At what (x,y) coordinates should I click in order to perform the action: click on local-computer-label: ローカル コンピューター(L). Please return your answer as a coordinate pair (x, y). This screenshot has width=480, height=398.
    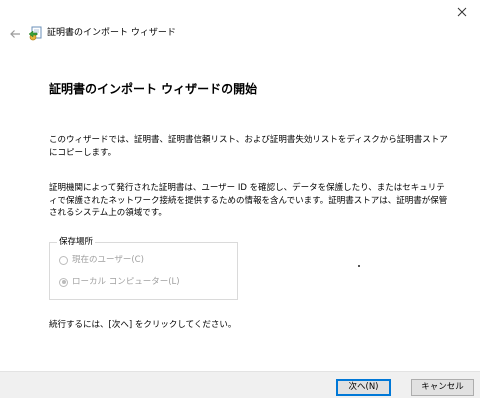
    Looking at the image, I should click on (126, 282).